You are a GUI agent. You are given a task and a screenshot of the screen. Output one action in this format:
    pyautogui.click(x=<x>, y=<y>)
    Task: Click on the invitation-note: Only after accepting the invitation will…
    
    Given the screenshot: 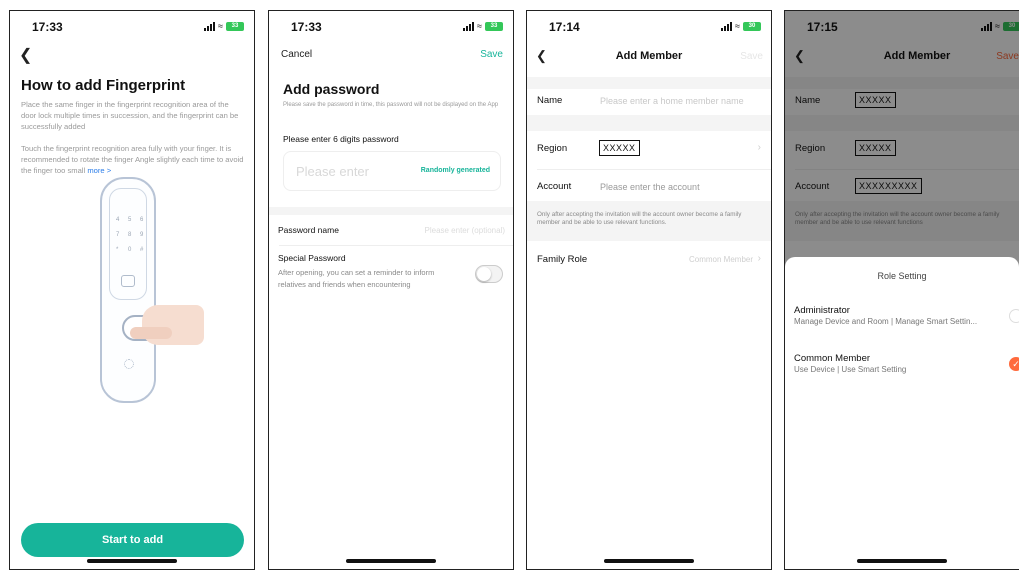 What is the action you would take?
    pyautogui.click(x=639, y=218)
    